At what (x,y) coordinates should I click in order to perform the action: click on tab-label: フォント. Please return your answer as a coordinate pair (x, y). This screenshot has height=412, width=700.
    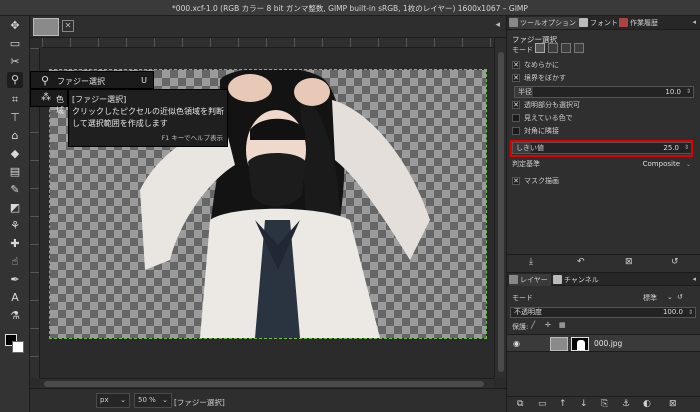
    Looking at the image, I should click on (604, 23).